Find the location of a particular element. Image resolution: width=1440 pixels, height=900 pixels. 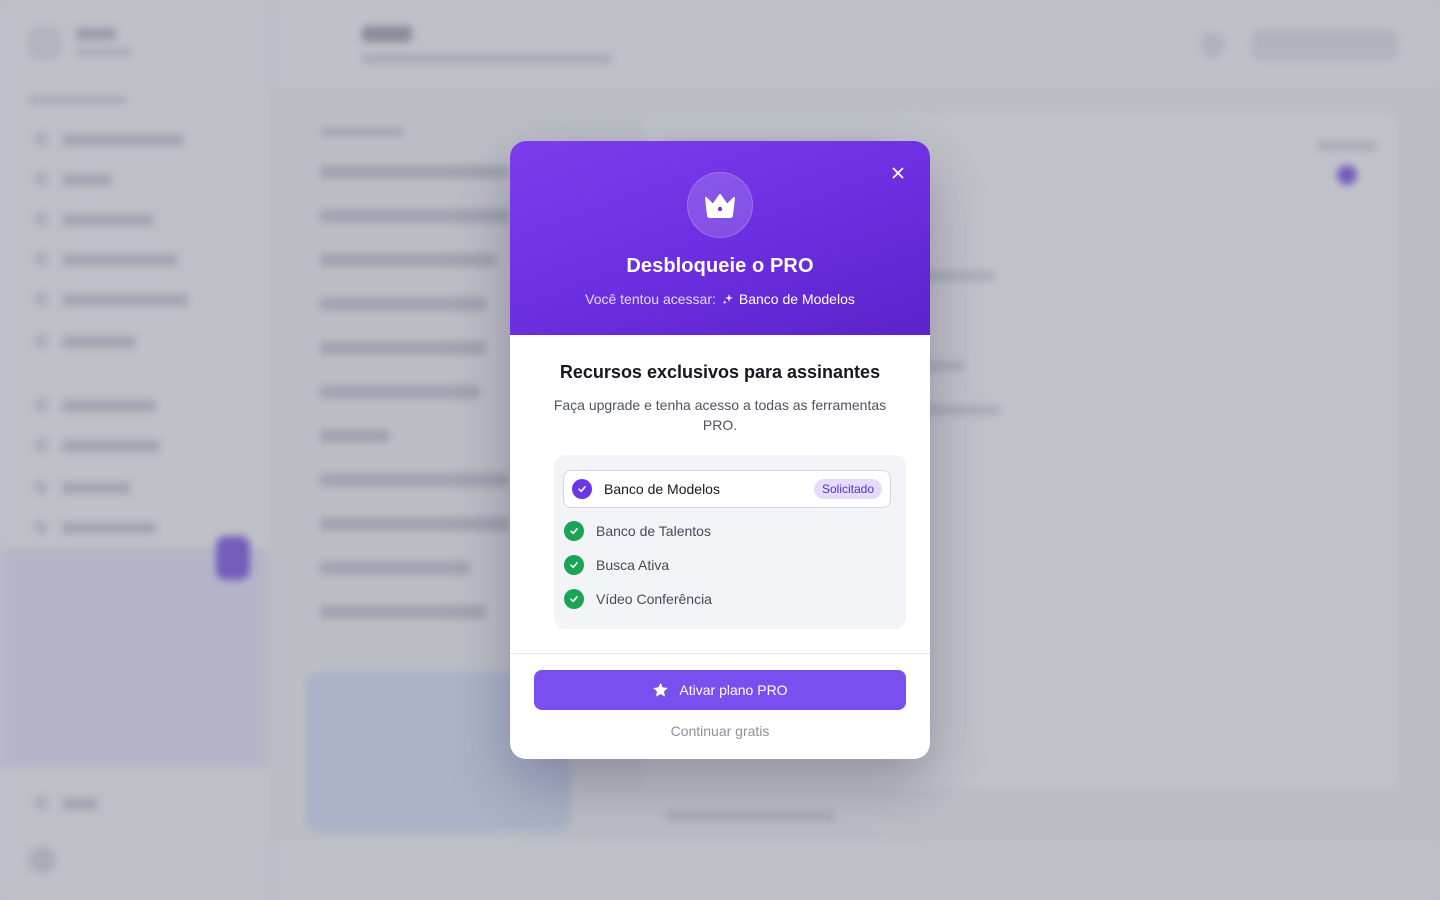

feature-item-banco-de-talentos: Banco de Talentos is located at coordinates (730, 531).